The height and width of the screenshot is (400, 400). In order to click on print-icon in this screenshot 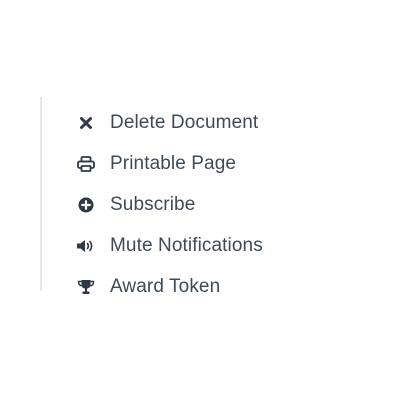, I will do `click(86, 164)`.